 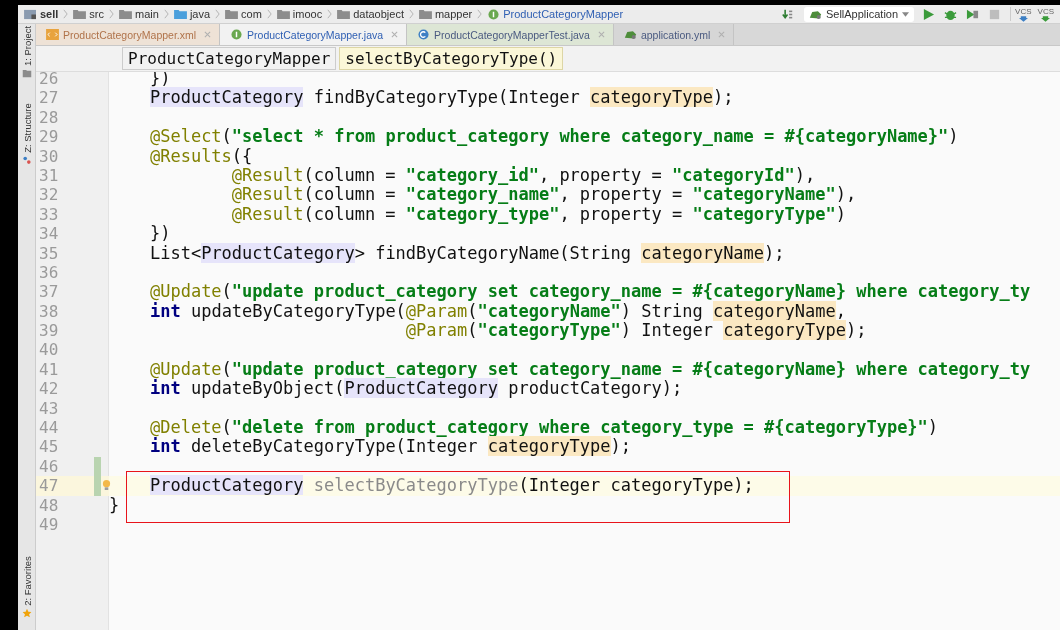 What do you see at coordinates (370, 14) in the screenshot?
I see `breadcrumb-item: dataobject` at bounding box center [370, 14].